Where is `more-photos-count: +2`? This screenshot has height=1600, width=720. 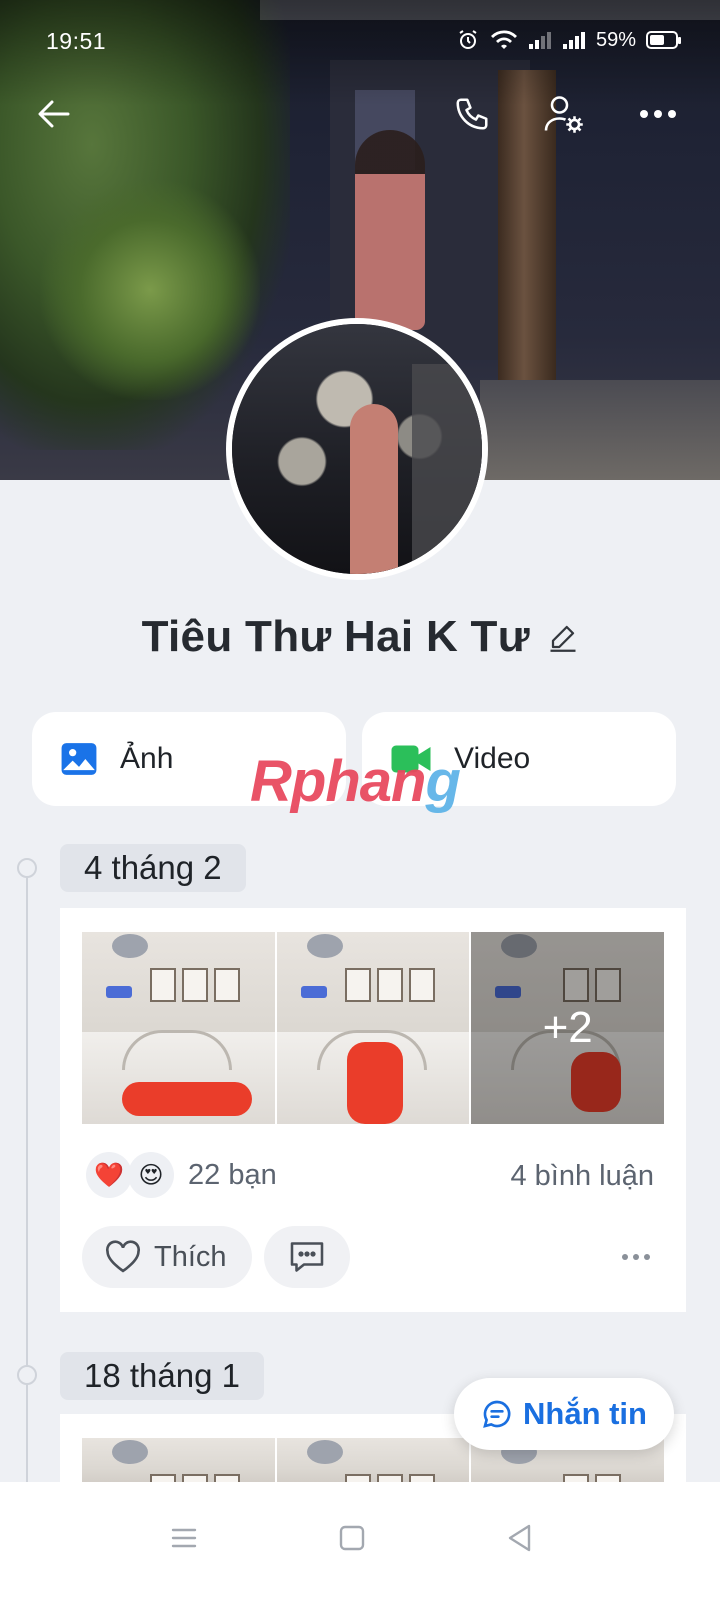 more-photos-count: +2 is located at coordinates (567, 1027).